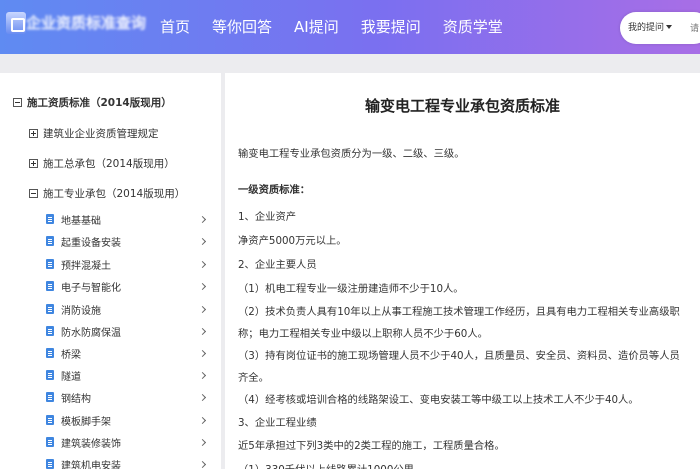 This screenshot has height=469, width=700. Describe the element at coordinates (114, 193) in the screenshot. I see `tree-group-label: 施工专业承包（2014版现用）` at that location.